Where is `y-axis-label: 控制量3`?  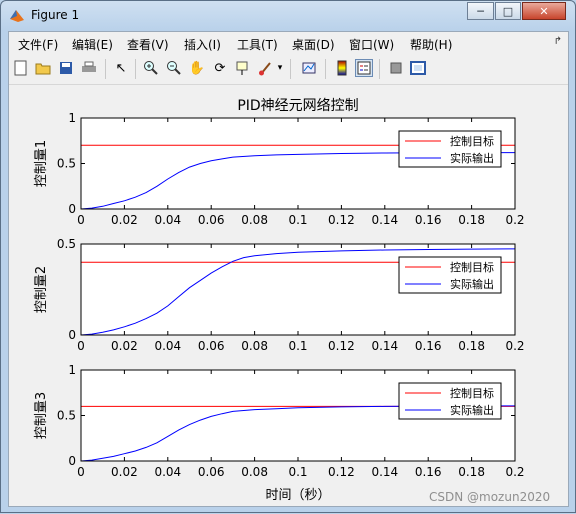 y-axis-label: 控制量3 is located at coordinates (41, 415).